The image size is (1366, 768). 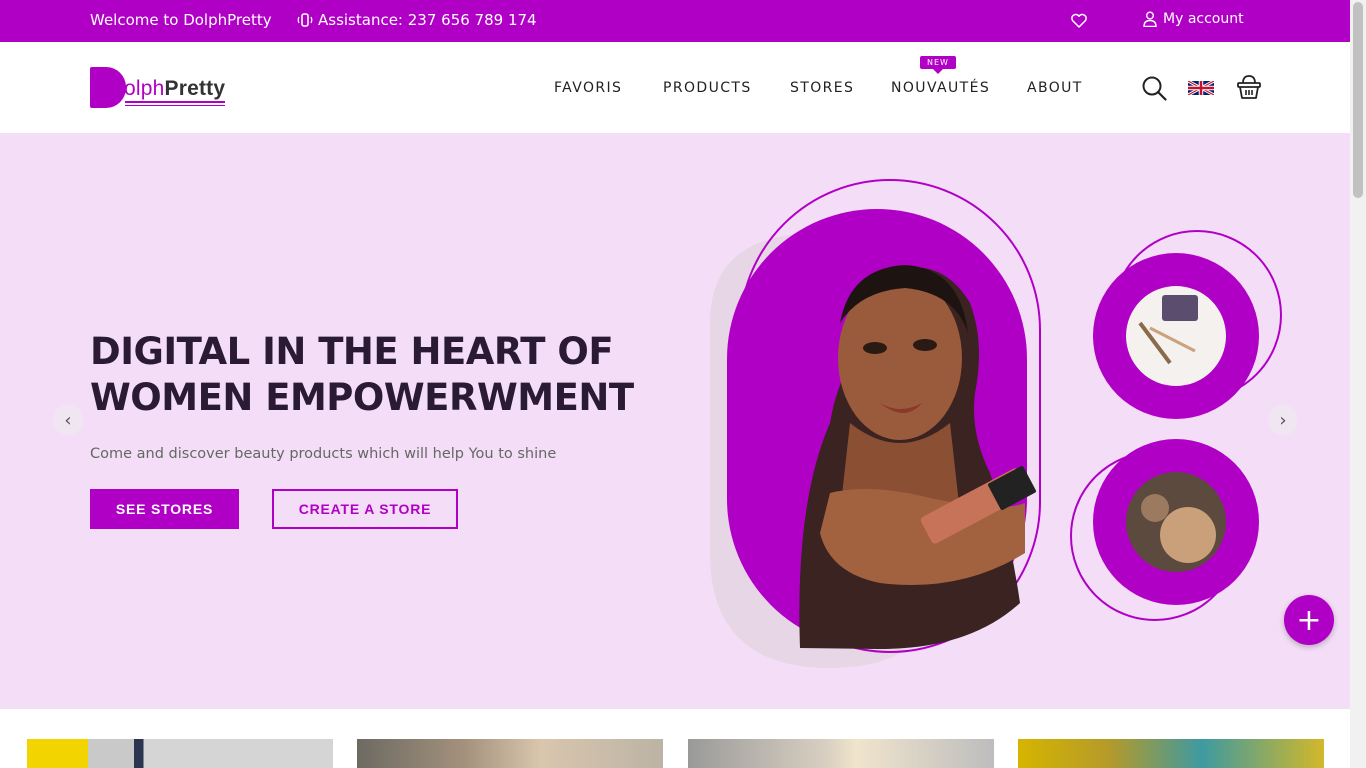 What do you see at coordinates (1079, 21) in the screenshot?
I see `heart-icon` at bounding box center [1079, 21].